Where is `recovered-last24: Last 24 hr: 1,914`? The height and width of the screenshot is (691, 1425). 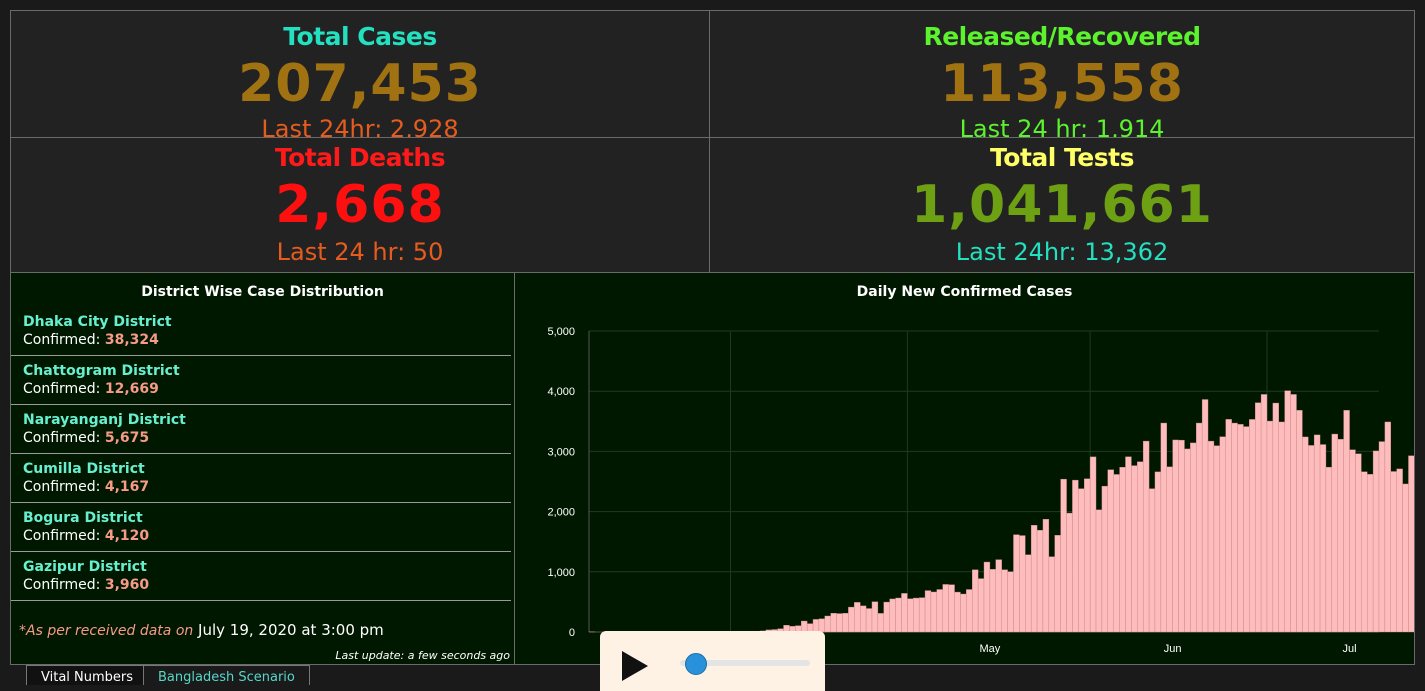
recovered-last24: Last 24 hr: 1,914 is located at coordinates (1062, 126).